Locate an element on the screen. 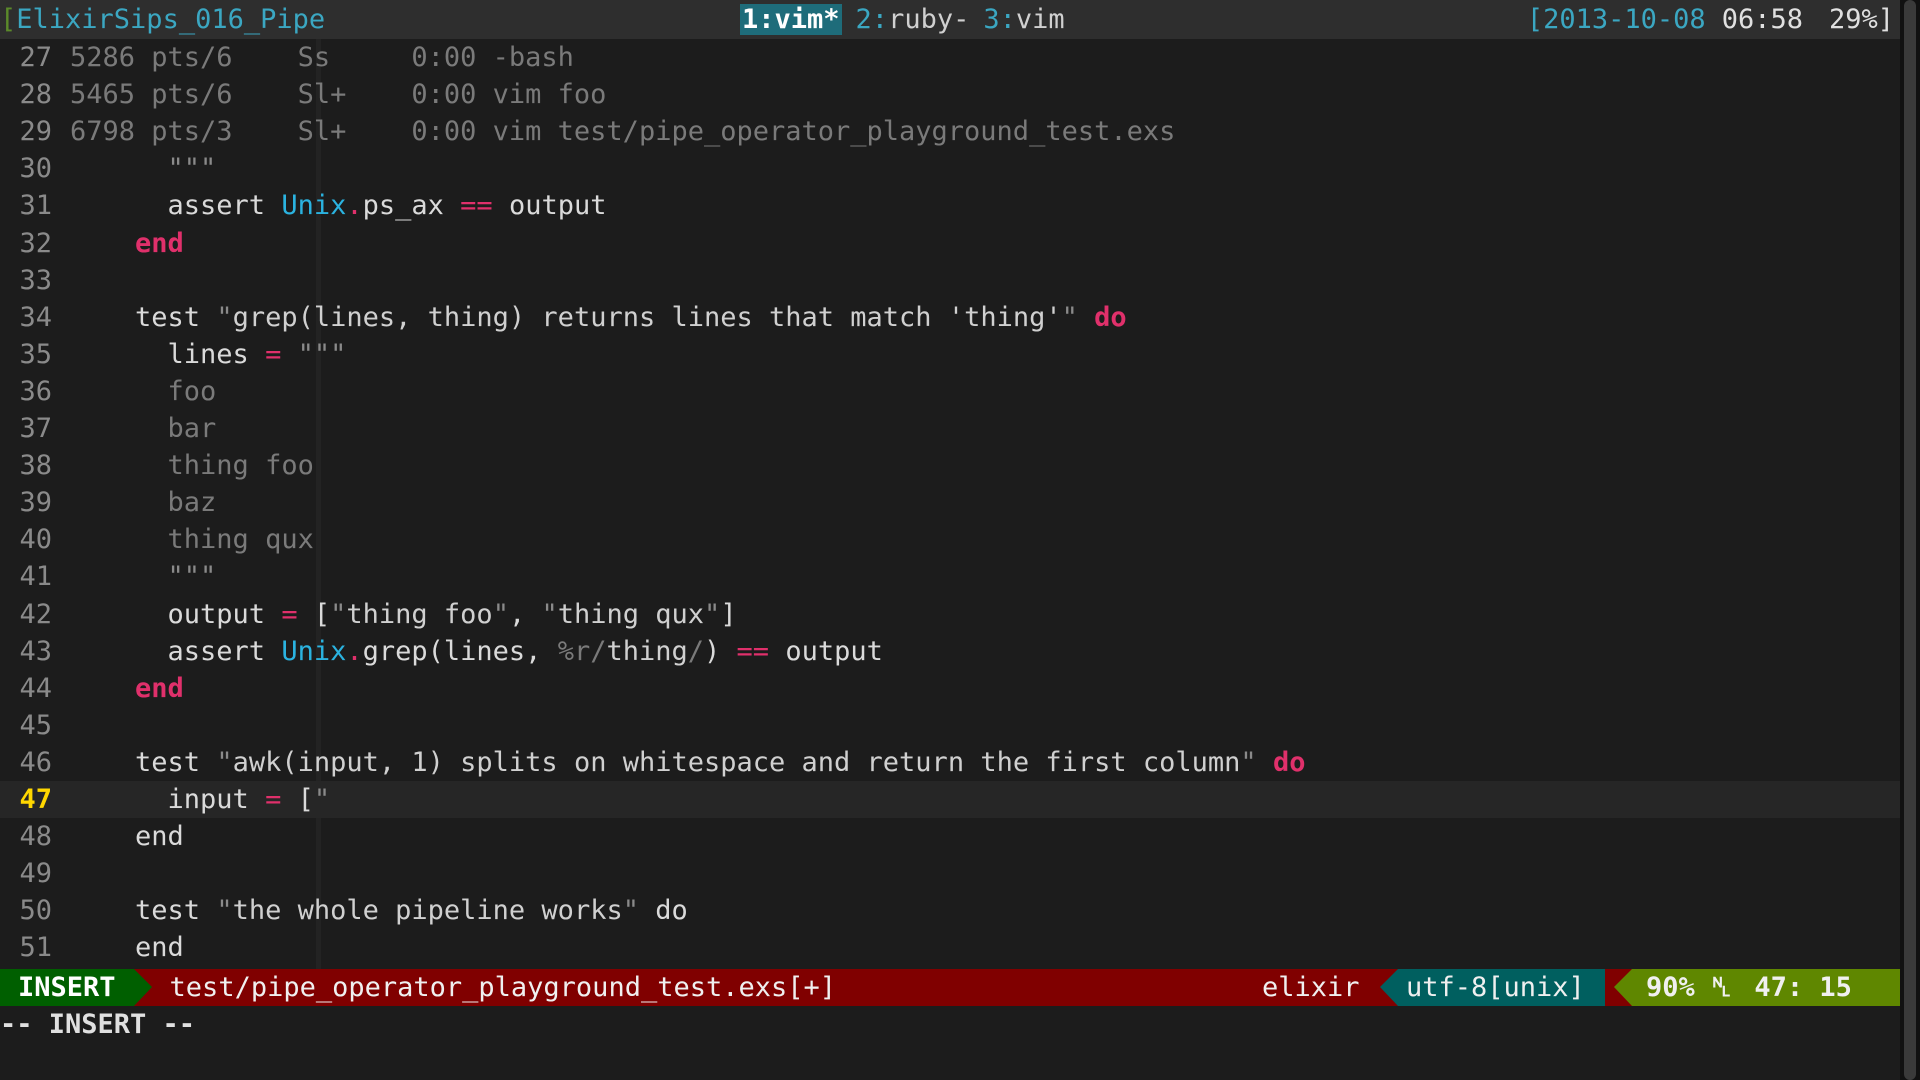 The image size is (1920, 1080). current-line: 47 input = [" is located at coordinates (950, 799).